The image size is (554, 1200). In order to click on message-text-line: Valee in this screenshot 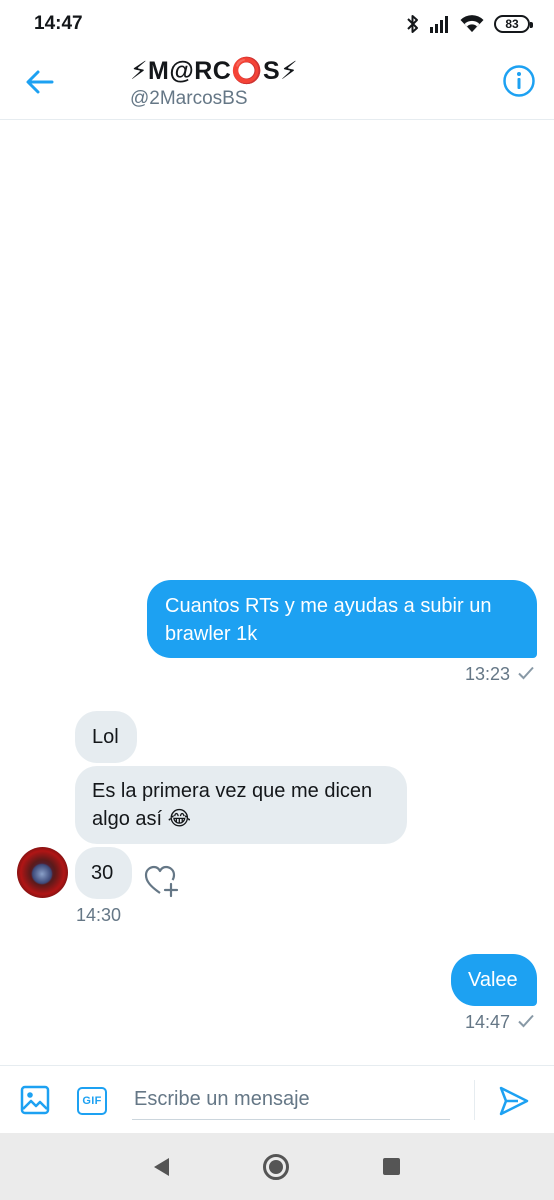, I will do `click(493, 980)`.